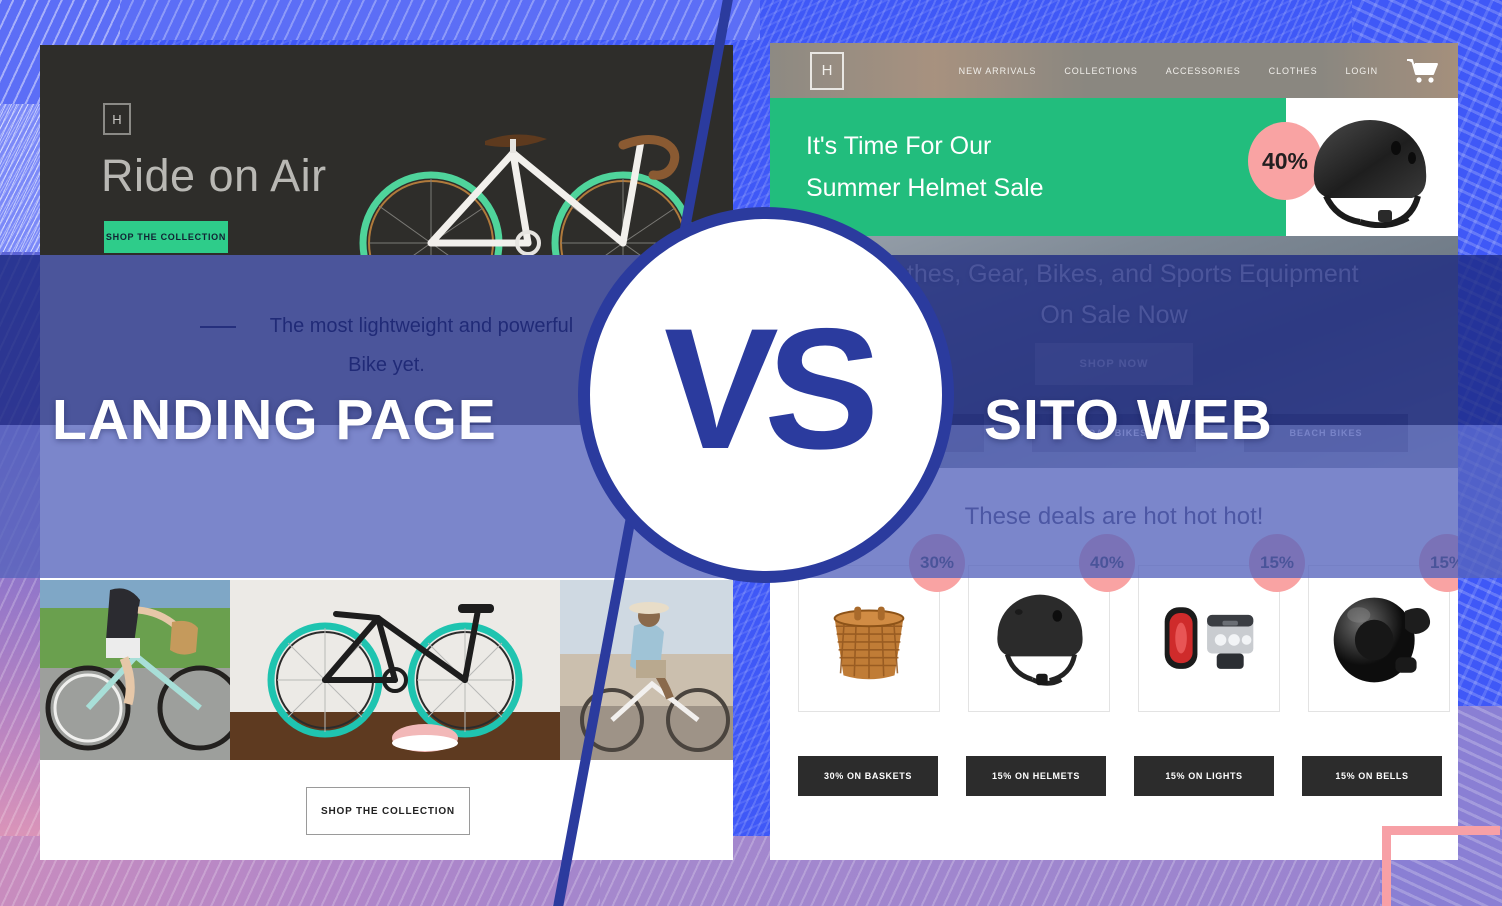 The height and width of the screenshot is (906, 1502). What do you see at coordinates (1382, 639) in the screenshot?
I see `bike-bell-icon` at bounding box center [1382, 639].